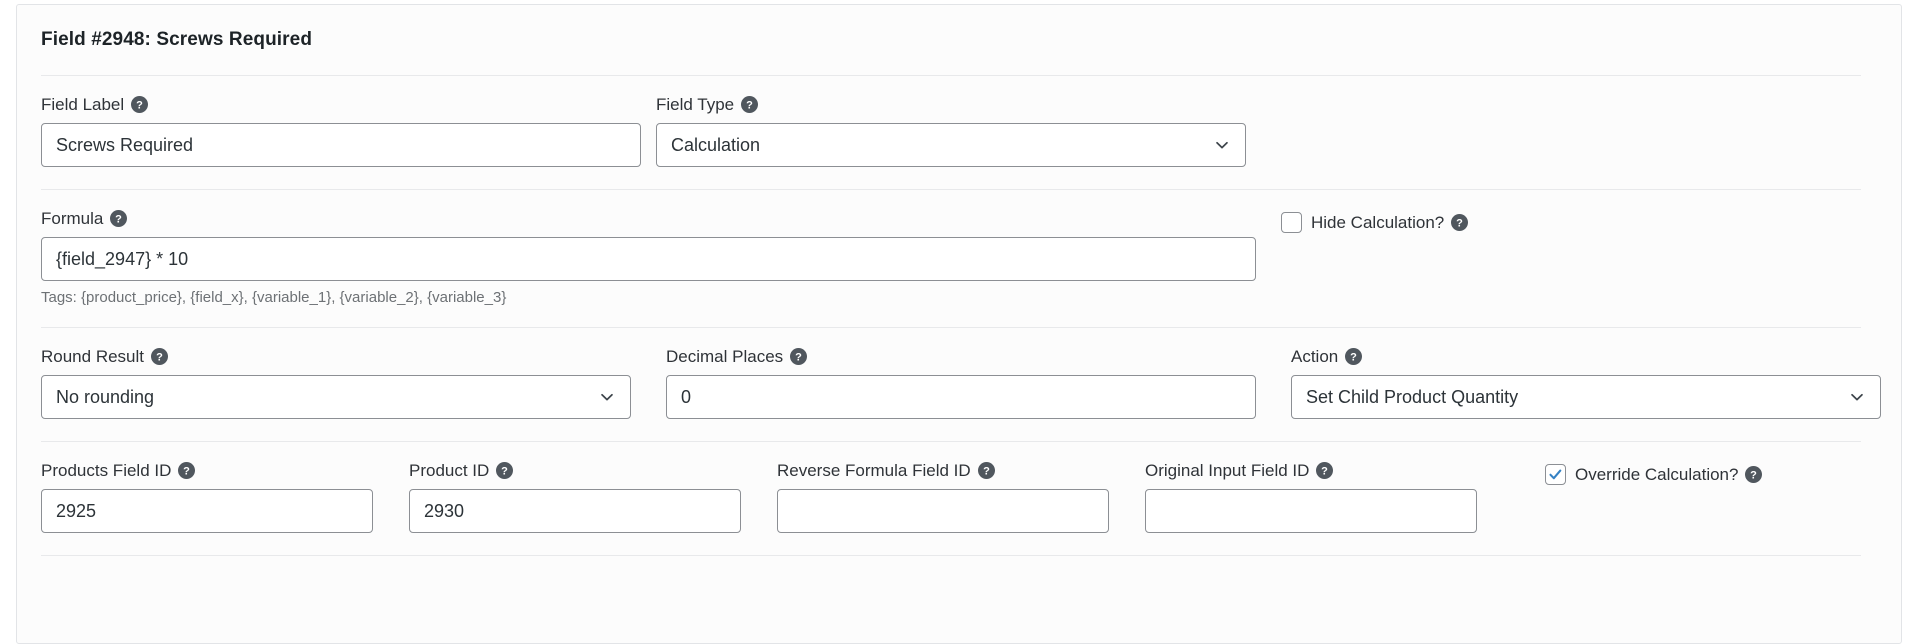 The height and width of the screenshot is (644, 1920). What do you see at coordinates (177, 39) in the screenshot?
I see `page-title: Field #2948: Screws Required` at bounding box center [177, 39].